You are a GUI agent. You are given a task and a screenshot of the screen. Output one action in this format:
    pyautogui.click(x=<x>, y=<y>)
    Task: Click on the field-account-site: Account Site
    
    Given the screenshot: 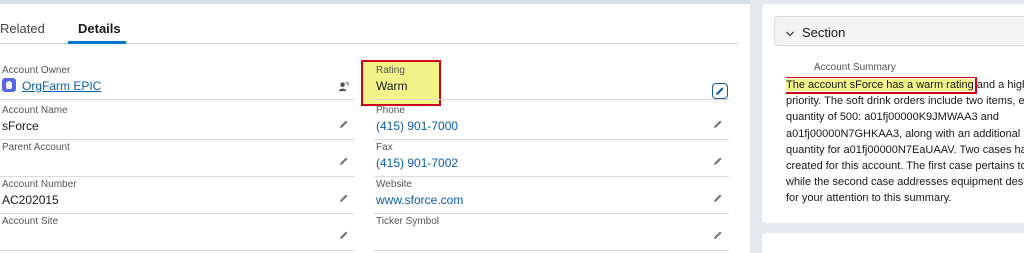 What is the action you would take?
    pyautogui.click(x=177, y=232)
    